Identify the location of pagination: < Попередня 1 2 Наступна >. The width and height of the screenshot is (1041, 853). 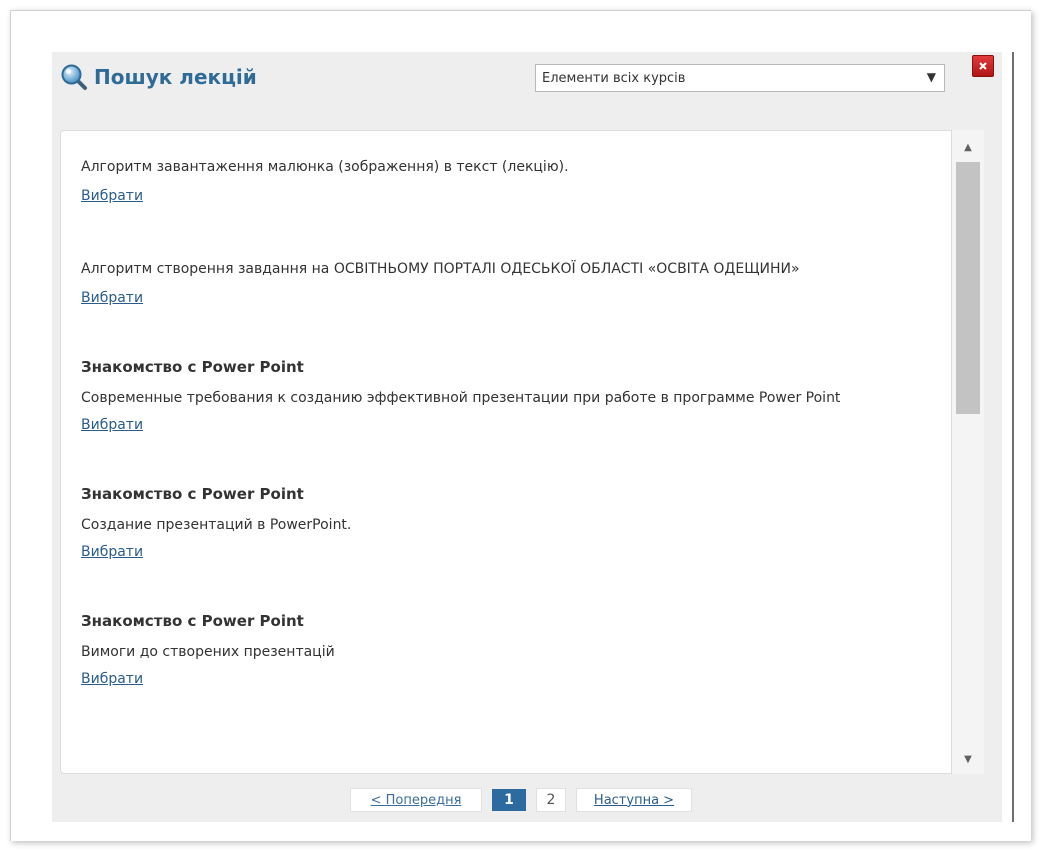
(521, 800).